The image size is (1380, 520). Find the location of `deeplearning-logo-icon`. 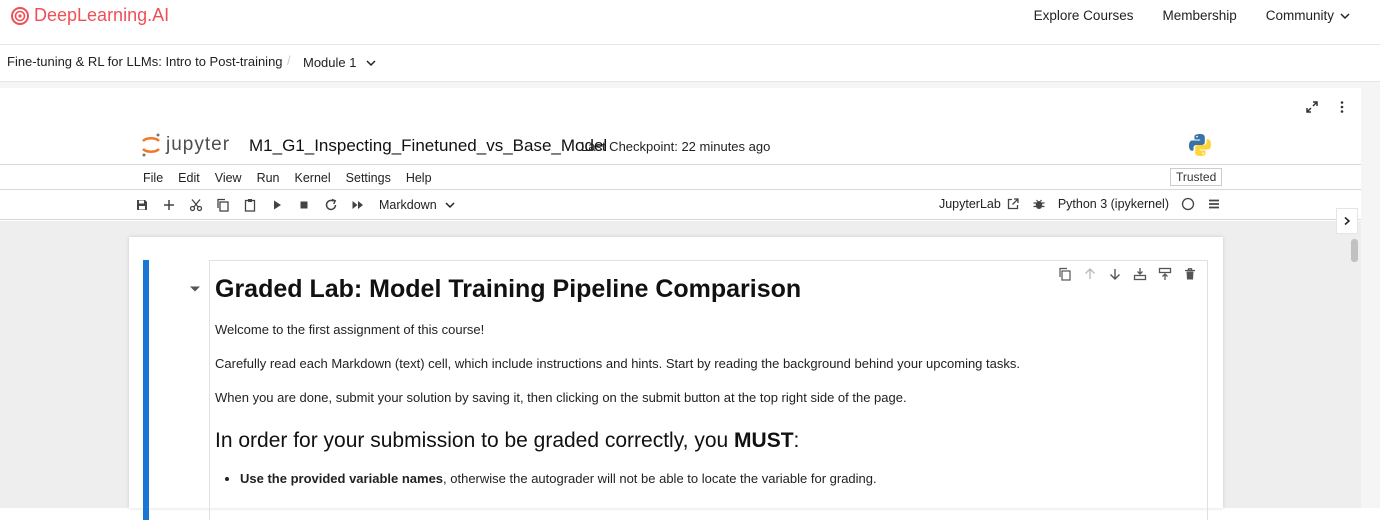

deeplearning-logo-icon is located at coordinates (20, 15).